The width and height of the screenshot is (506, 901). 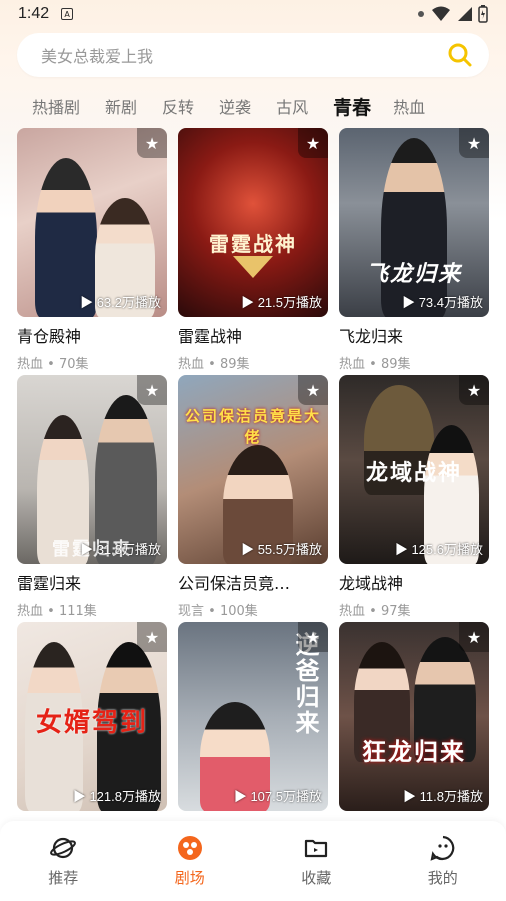 What do you see at coordinates (277, 796) in the screenshot?
I see `play-count: ▶ 107.5万播放` at bounding box center [277, 796].